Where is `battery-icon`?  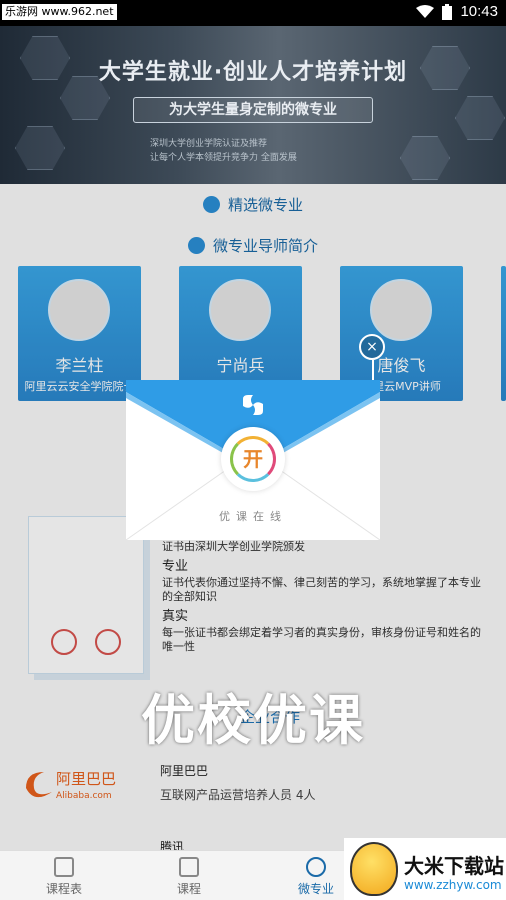 battery-icon is located at coordinates (447, 11).